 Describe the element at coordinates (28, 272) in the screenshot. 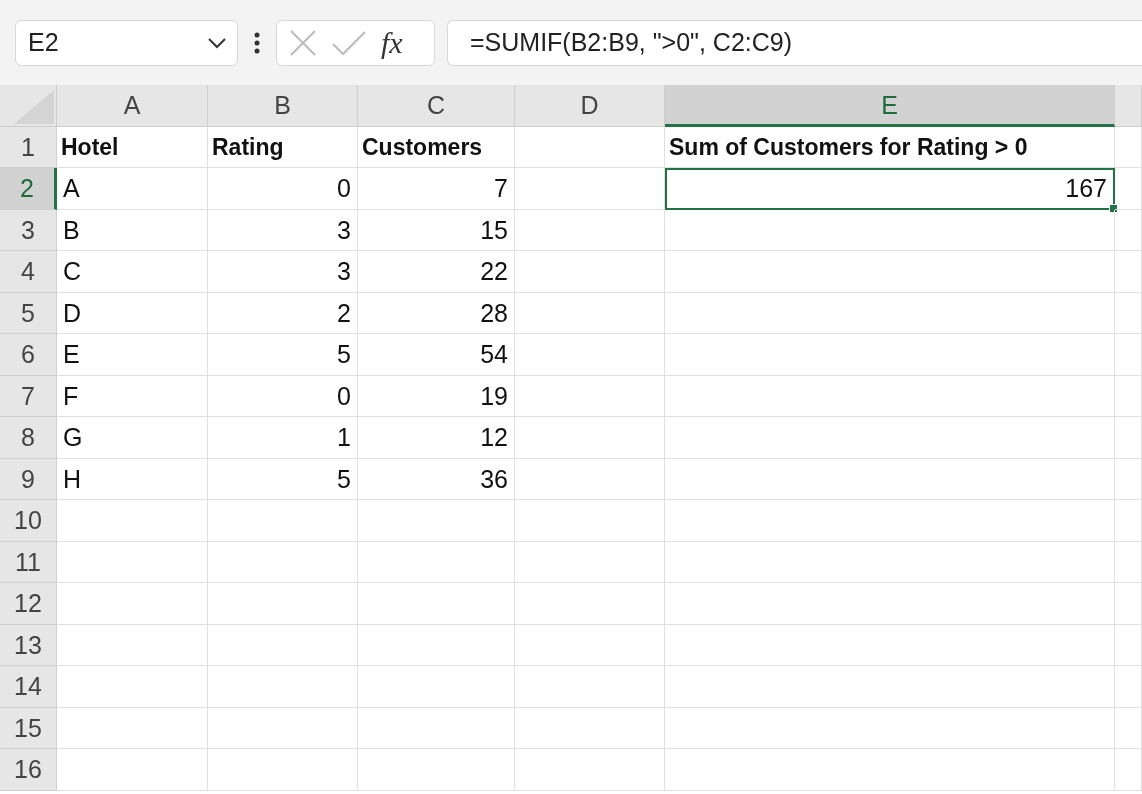

I see `row-header: 4` at that location.